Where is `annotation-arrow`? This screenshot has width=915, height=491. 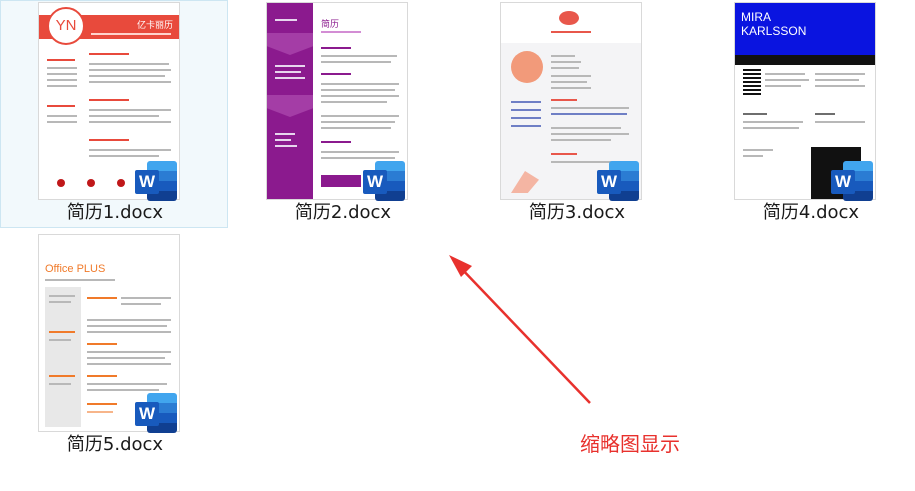 annotation-arrow is located at coordinates (520, 329).